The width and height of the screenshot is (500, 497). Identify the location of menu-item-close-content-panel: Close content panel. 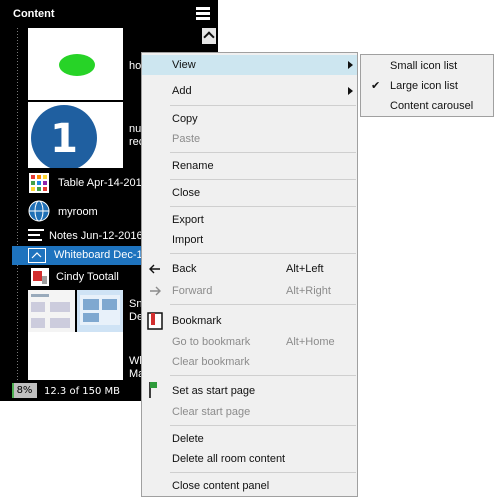
(249, 486).